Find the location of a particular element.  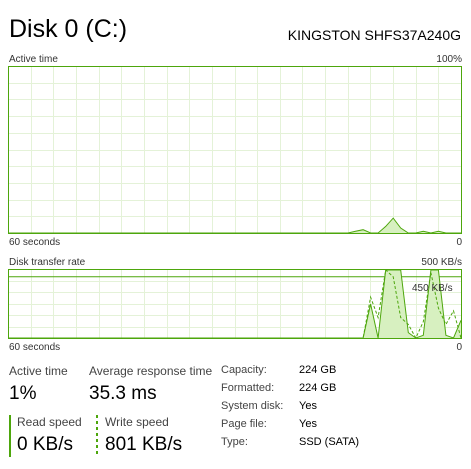

disk-model: KINGSTON SHFS37A240G is located at coordinates (374, 35).